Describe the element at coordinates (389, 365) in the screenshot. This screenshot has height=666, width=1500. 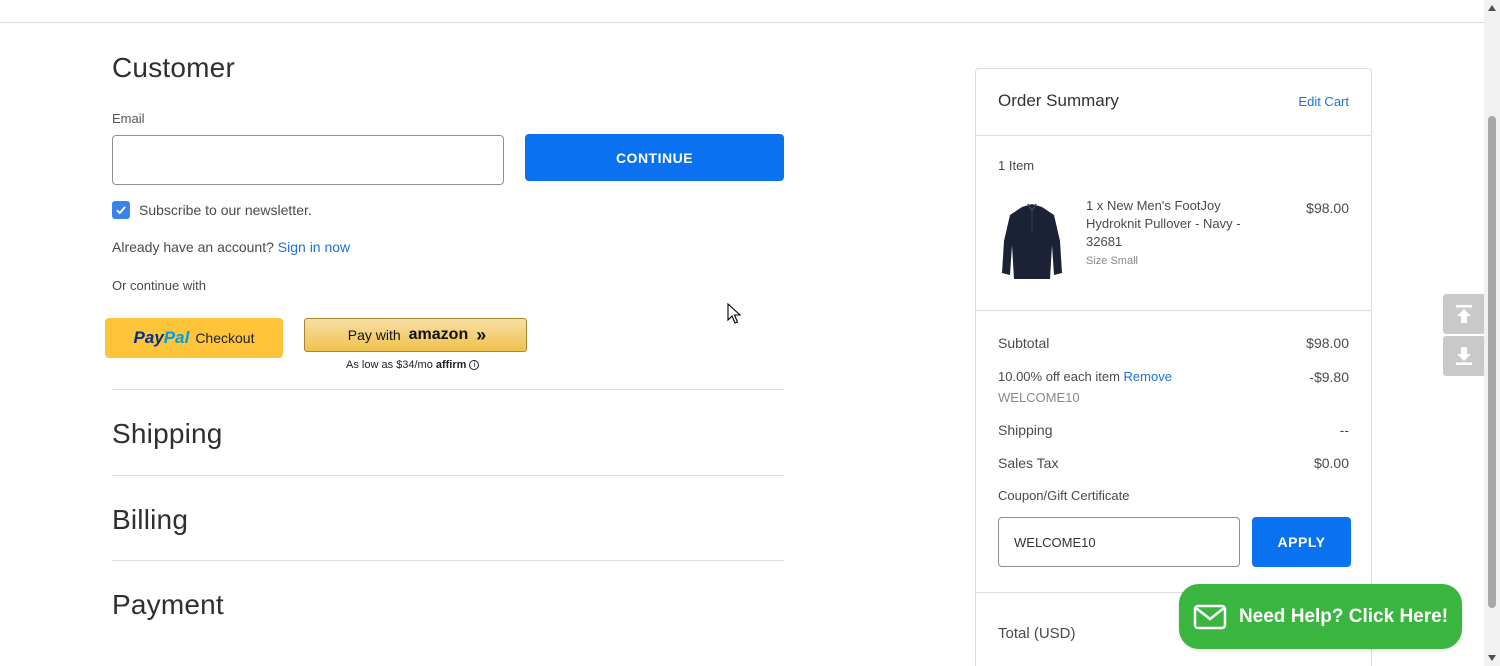
I see `affirm-text: As low as $34/mo` at that location.